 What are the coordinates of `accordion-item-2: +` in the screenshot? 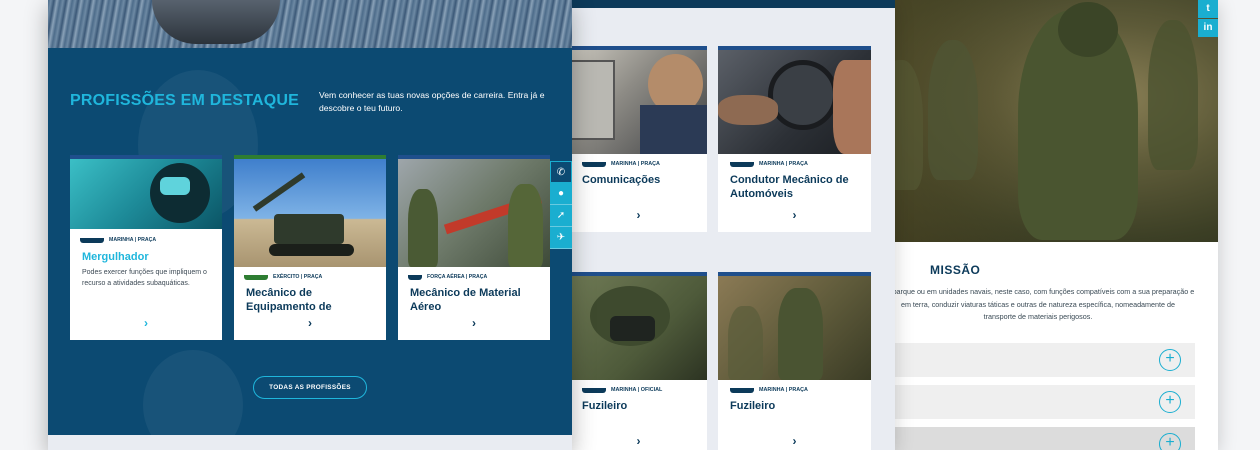 It's located at (1041, 402).